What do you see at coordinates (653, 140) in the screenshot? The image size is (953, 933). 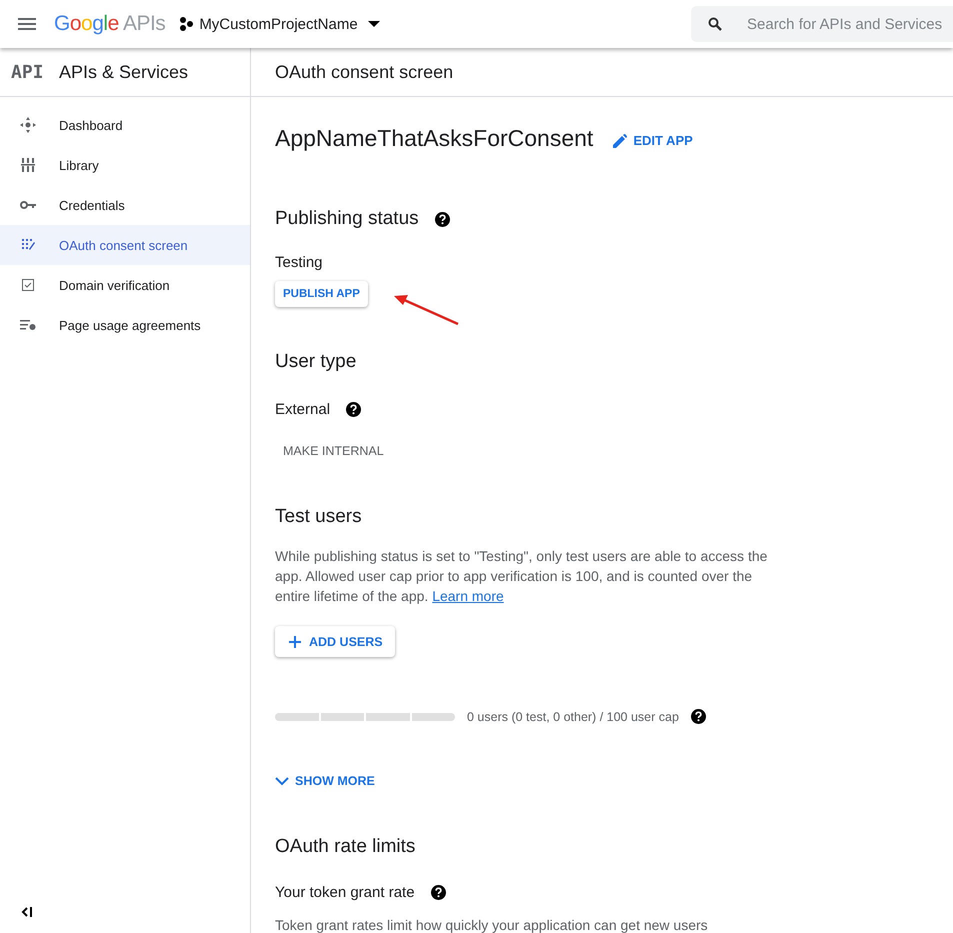 I see `edit-app-button: EDIT APP` at bounding box center [653, 140].